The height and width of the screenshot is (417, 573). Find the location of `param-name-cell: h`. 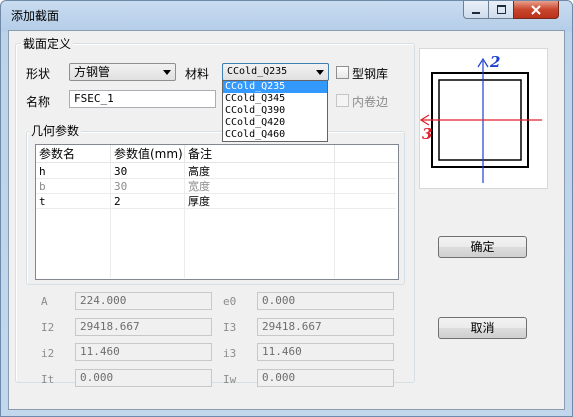

param-name-cell: h is located at coordinates (42, 171).